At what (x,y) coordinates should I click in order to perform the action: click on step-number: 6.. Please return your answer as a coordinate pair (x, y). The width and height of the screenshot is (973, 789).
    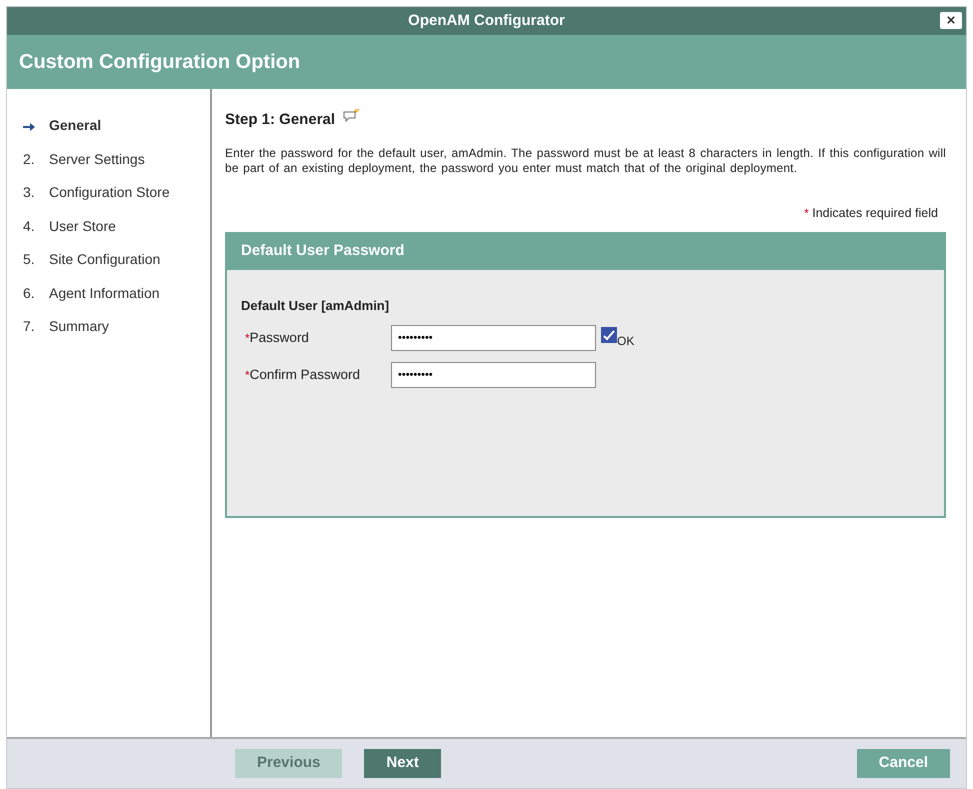
    Looking at the image, I should click on (29, 292).